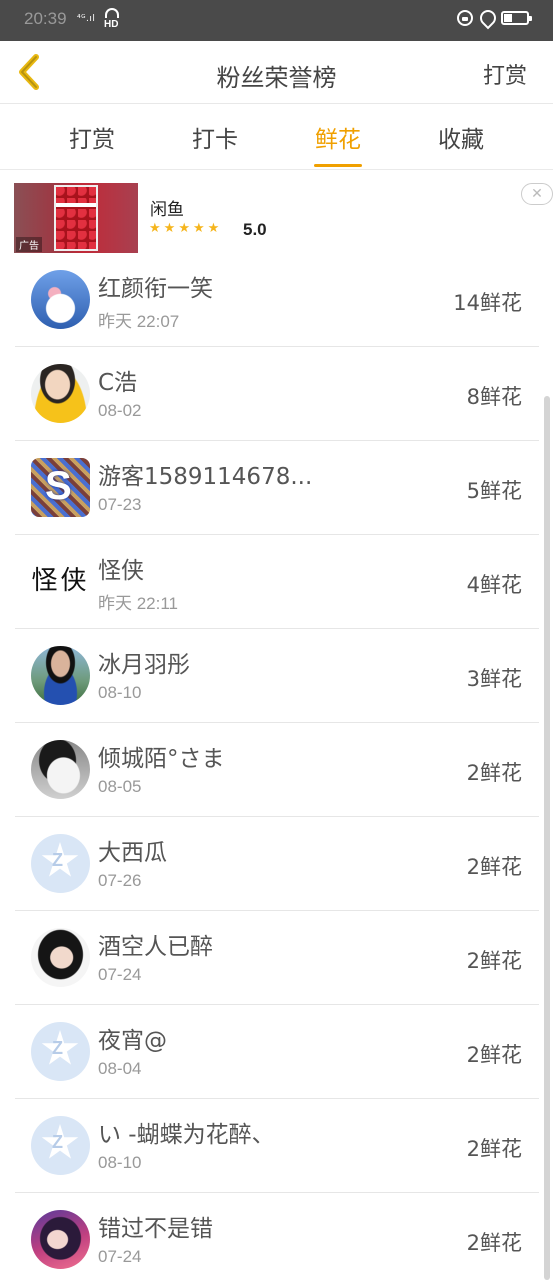  What do you see at coordinates (547, 838) in the screenshot?
I see `scrollbar` at bounding box center [547, 838].